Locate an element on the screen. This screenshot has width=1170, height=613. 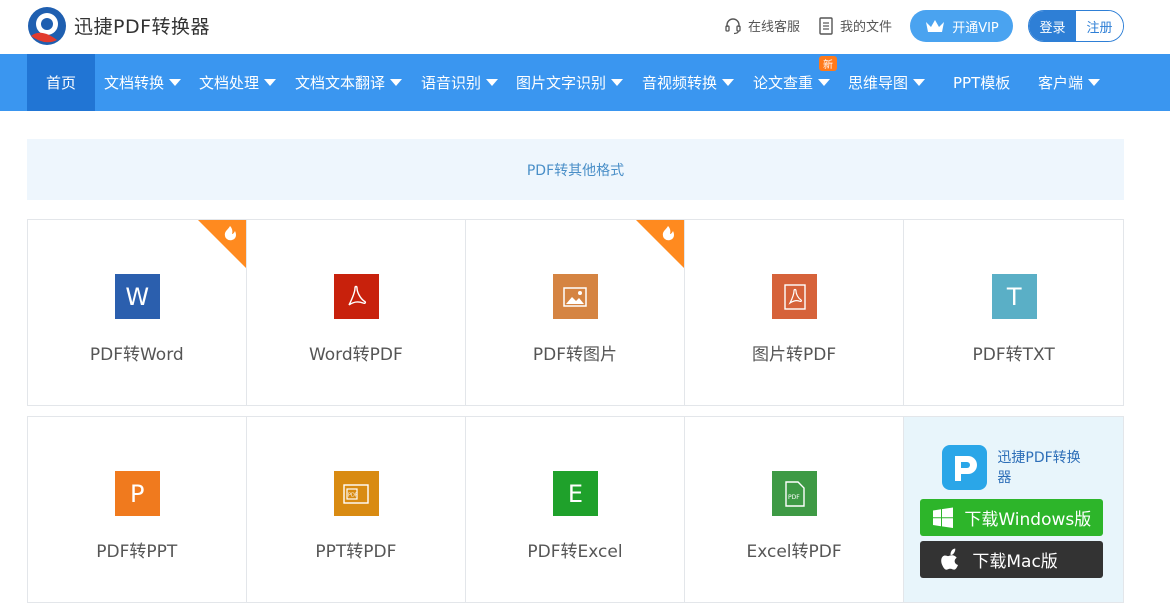
tool-label: Excel转PDF is located at coordinates (794, 552).